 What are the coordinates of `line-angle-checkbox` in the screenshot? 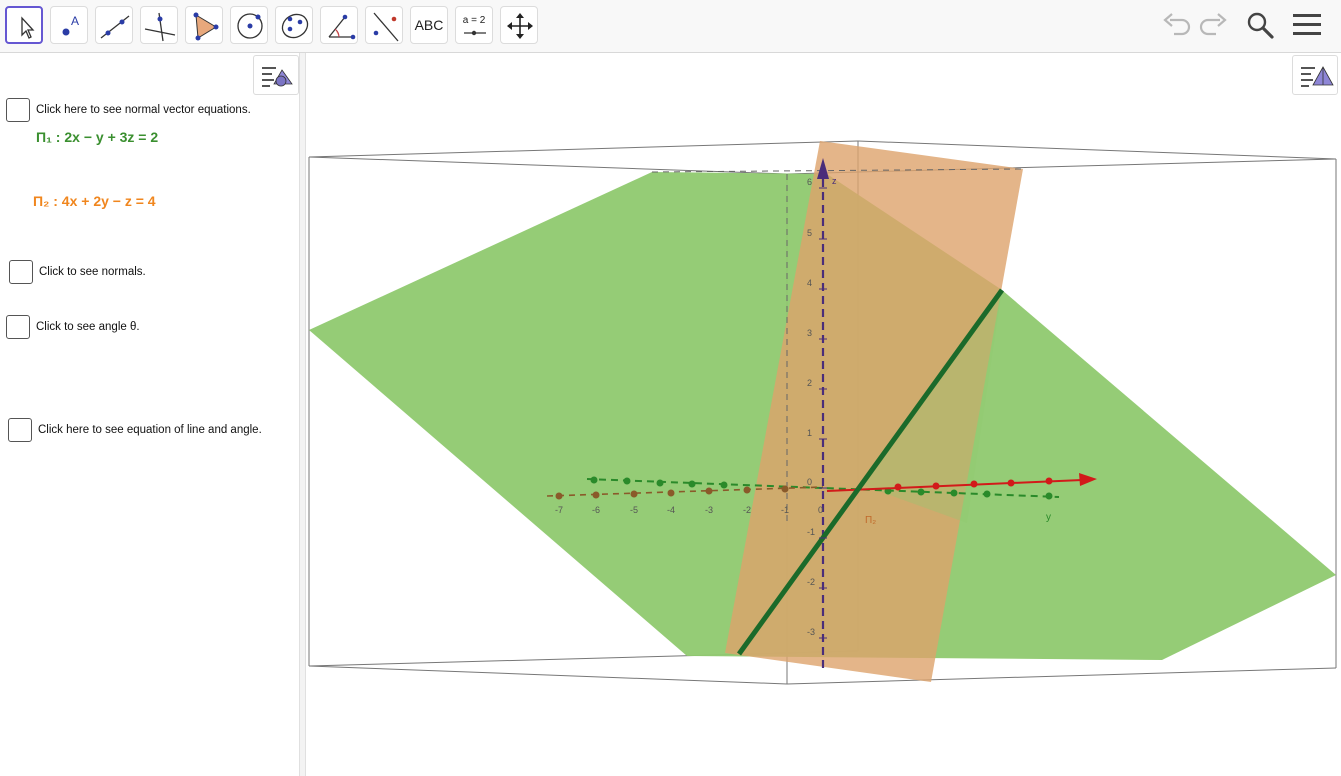 It's located at (20, 430).